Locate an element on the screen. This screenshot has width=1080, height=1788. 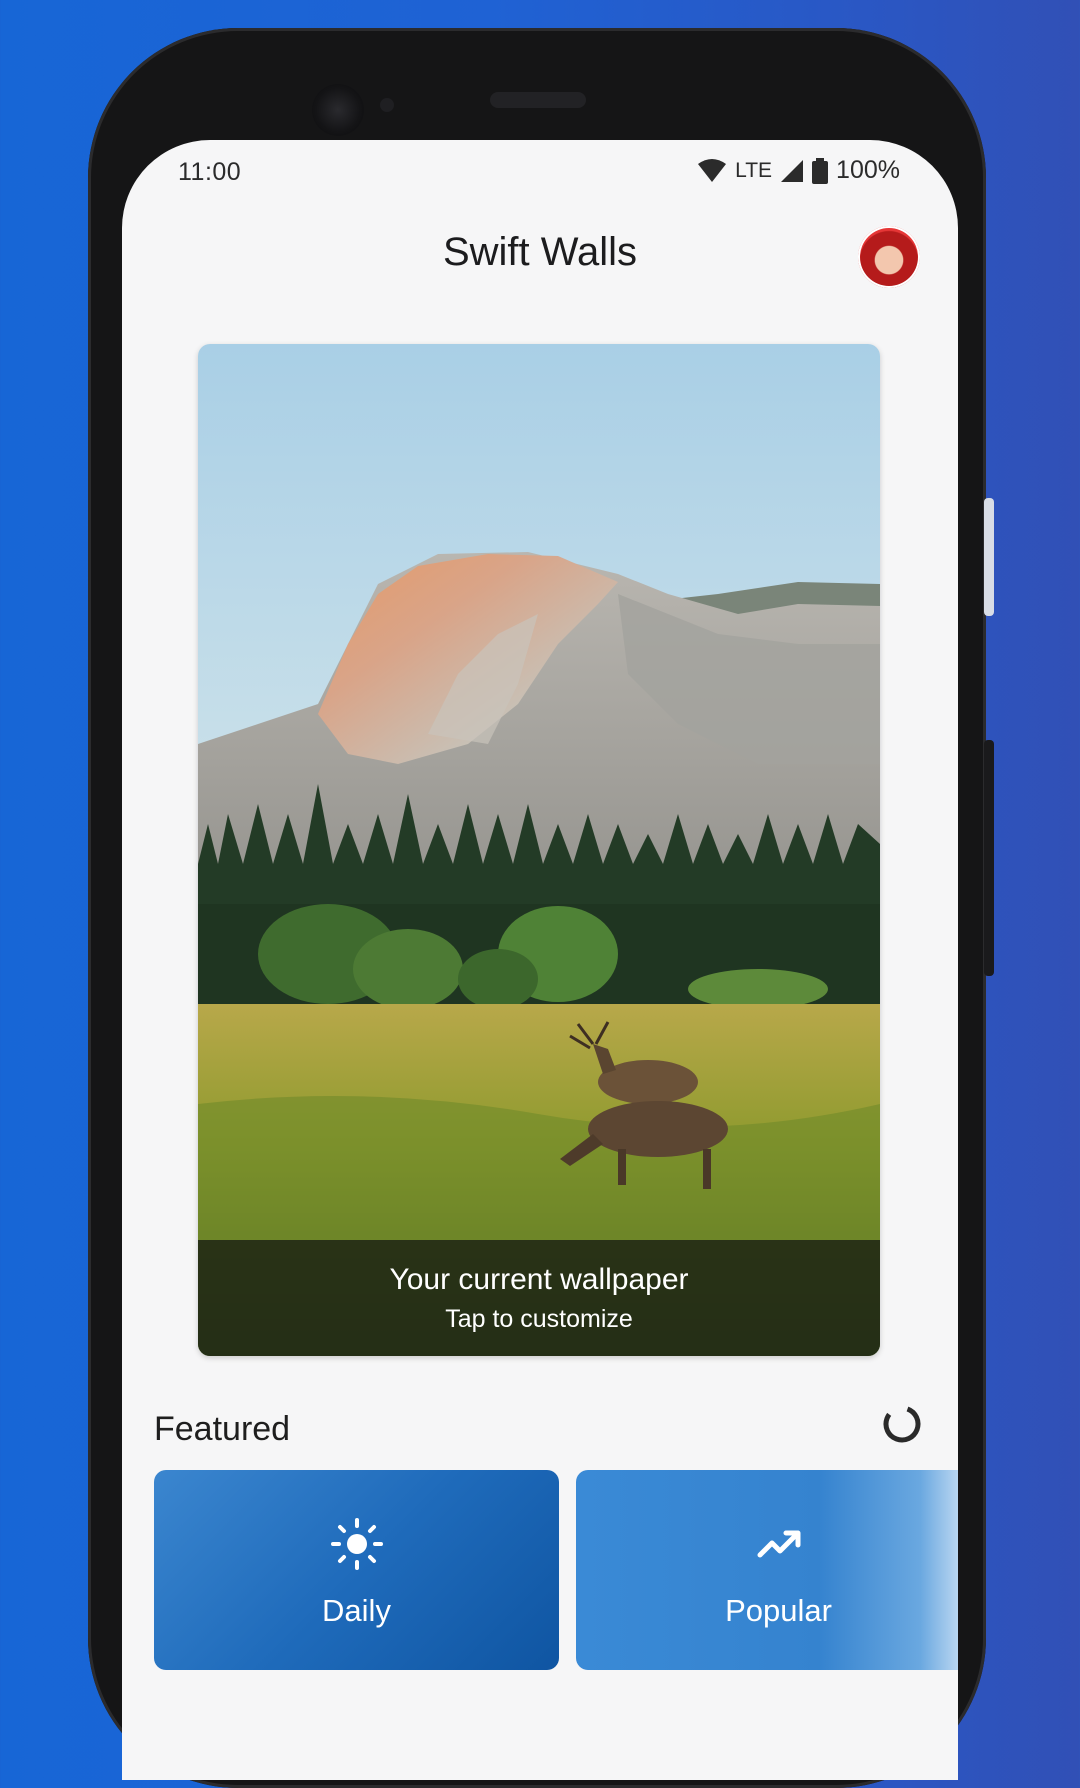
profile-avatar is located at coordinates (889, 257).